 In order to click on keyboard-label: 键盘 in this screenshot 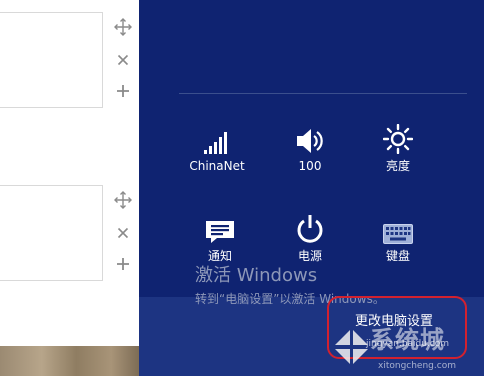, I will do `click(397, 256)`.